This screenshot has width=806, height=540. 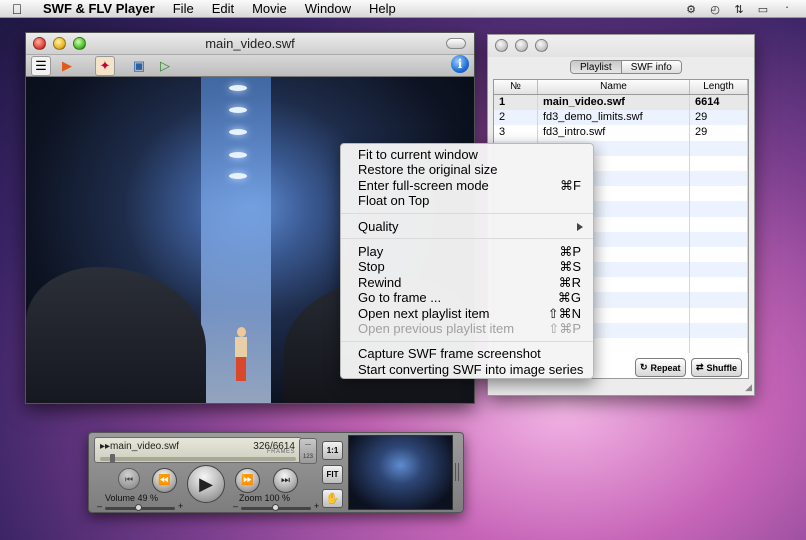 I want to click on row-length: 6614, so click(x=719, y=103).